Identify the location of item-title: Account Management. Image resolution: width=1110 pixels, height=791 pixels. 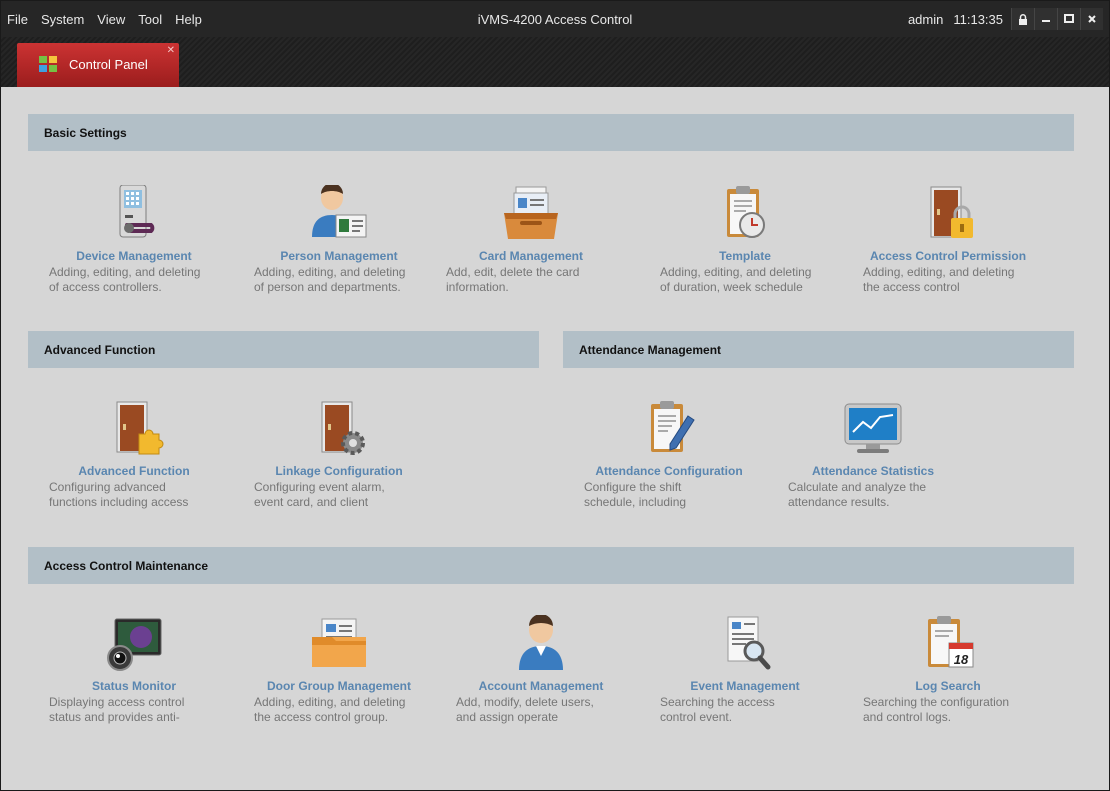
(541, 686).